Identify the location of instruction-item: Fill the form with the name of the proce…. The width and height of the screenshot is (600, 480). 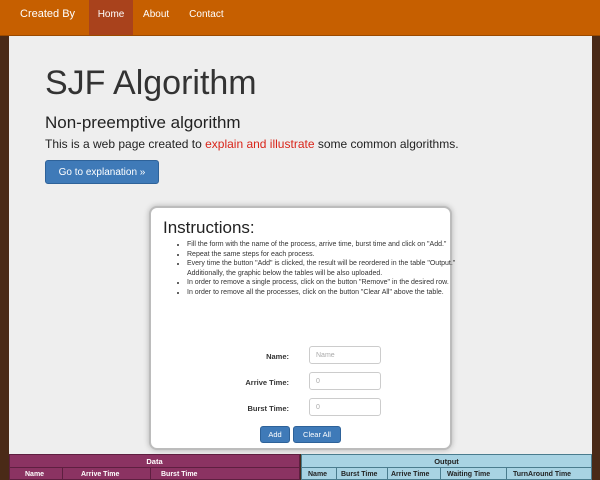
(323, 245).